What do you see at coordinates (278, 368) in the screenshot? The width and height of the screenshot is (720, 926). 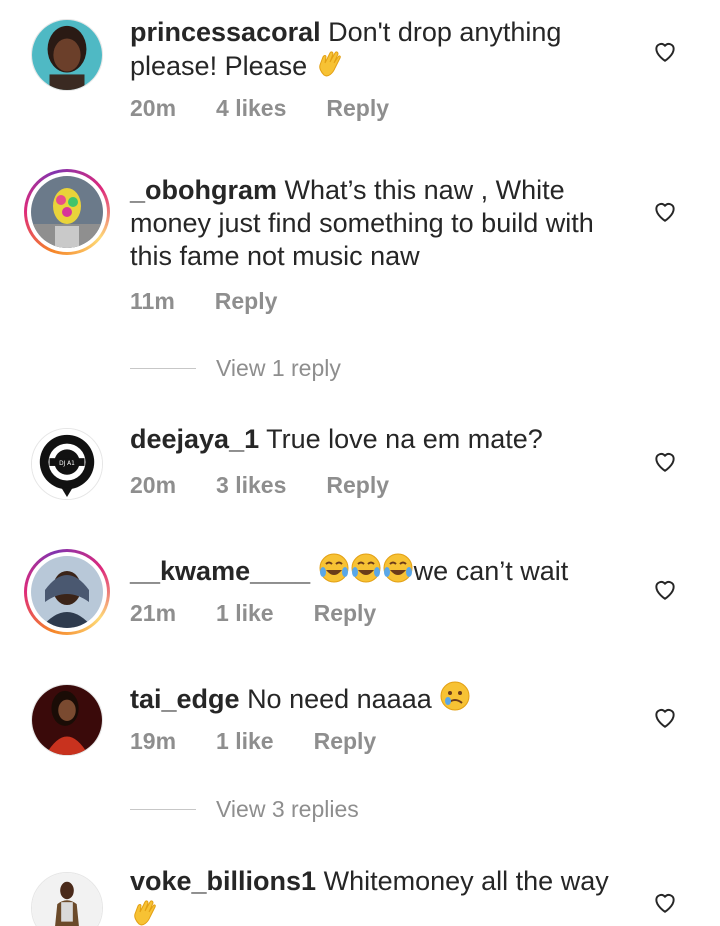 I see `view-replies-label: View 1 reply` at bounding box center [278, 368].